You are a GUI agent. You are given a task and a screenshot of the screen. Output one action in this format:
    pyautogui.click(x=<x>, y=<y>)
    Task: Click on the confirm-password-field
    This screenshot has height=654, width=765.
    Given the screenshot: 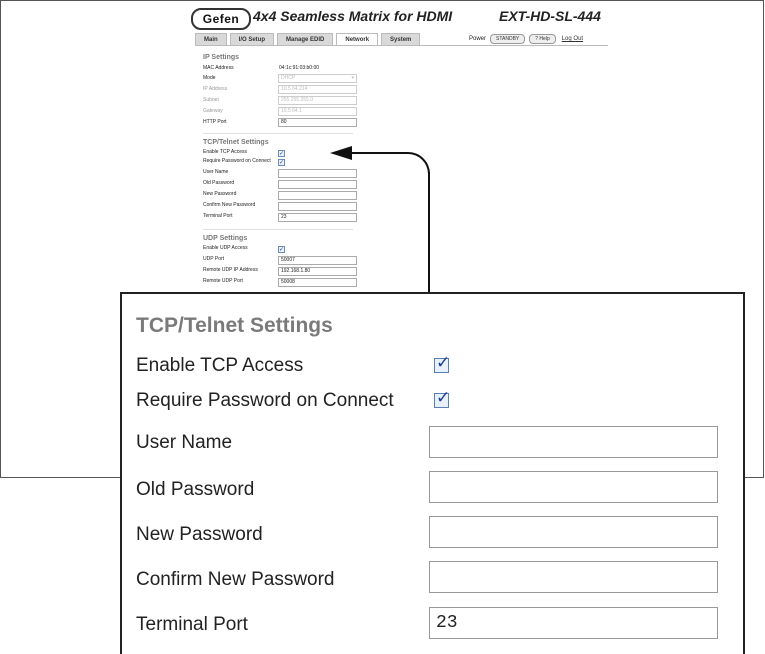 What is the action you would take?
    pyautogui.click(x=573, y=577)
    